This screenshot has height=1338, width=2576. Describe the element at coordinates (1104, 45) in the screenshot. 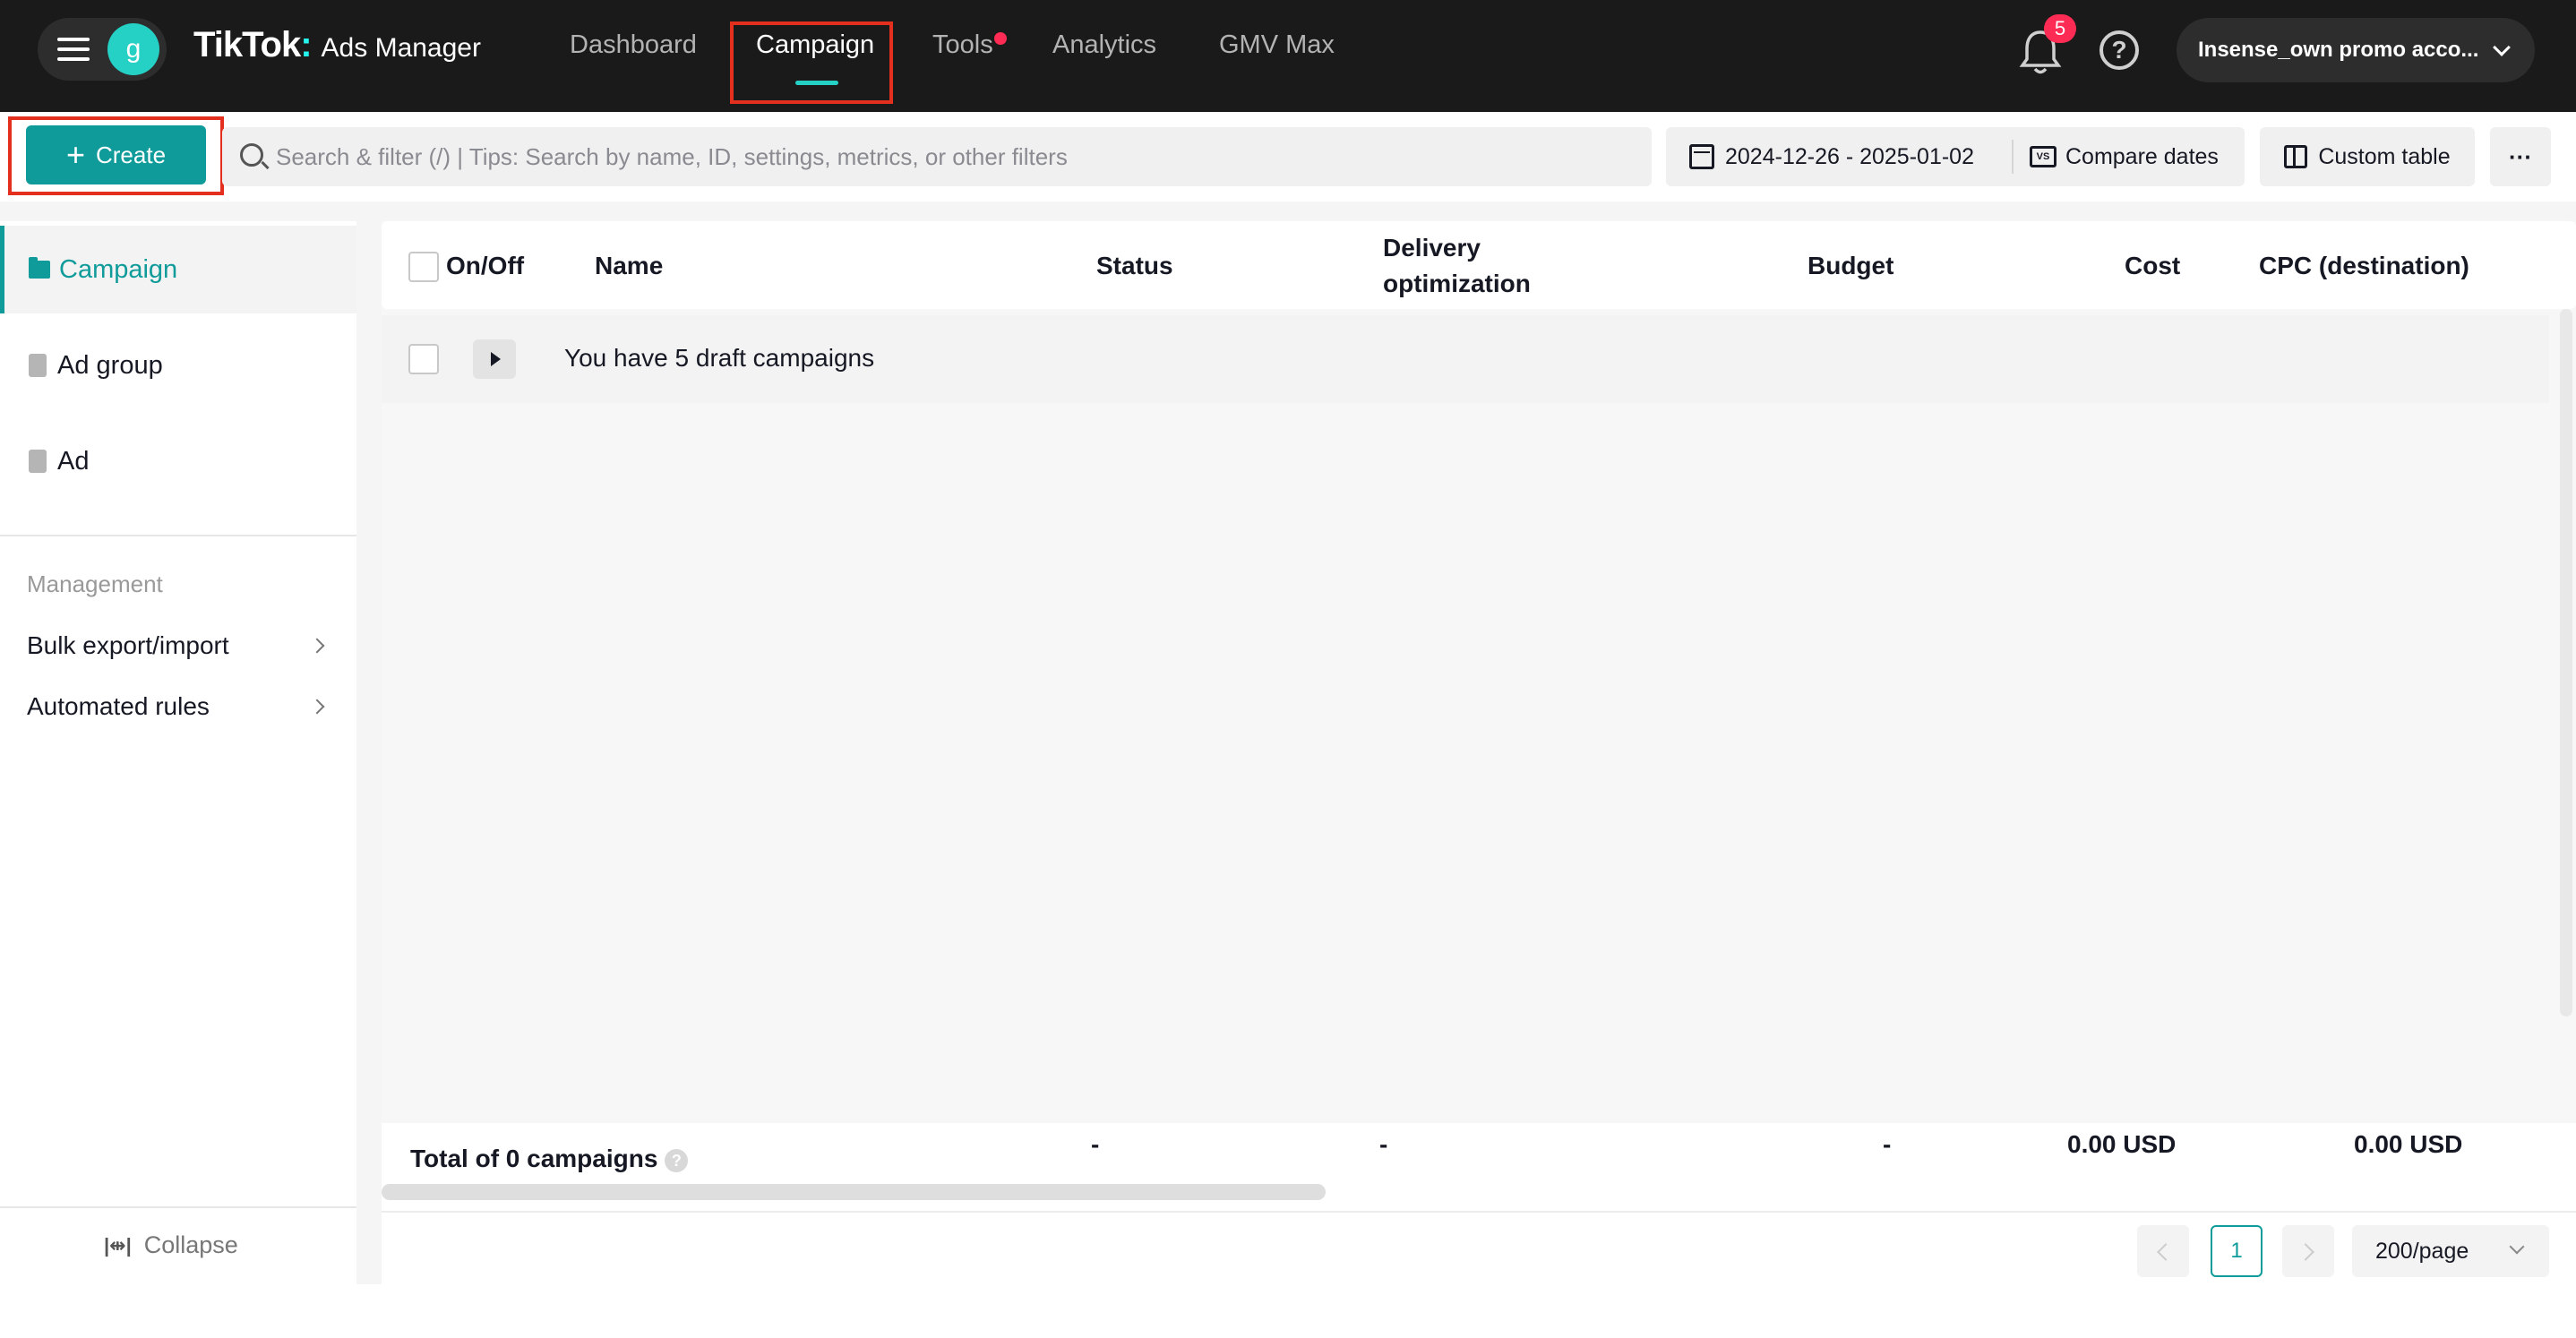

I see `nav-analytics: Analytics` at that location.